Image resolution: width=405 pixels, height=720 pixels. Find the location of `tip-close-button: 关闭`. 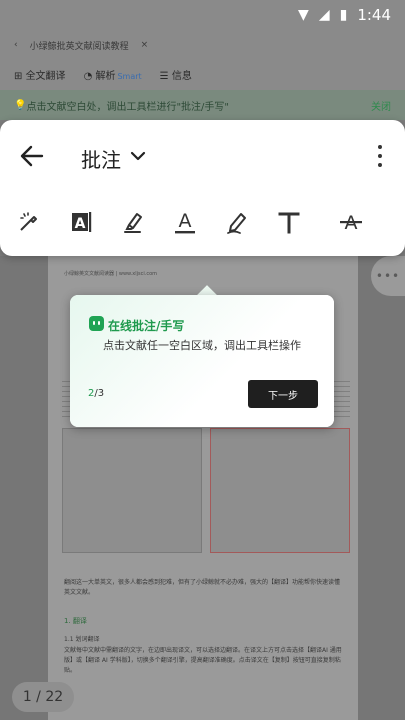

tip-close-button: 关闭 is located at coordinates (381, 105).